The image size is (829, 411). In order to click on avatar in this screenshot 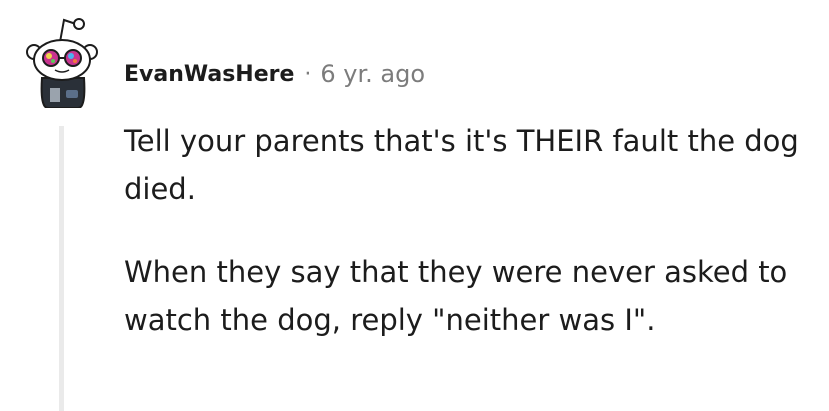, I will do `click(65, 58)`.